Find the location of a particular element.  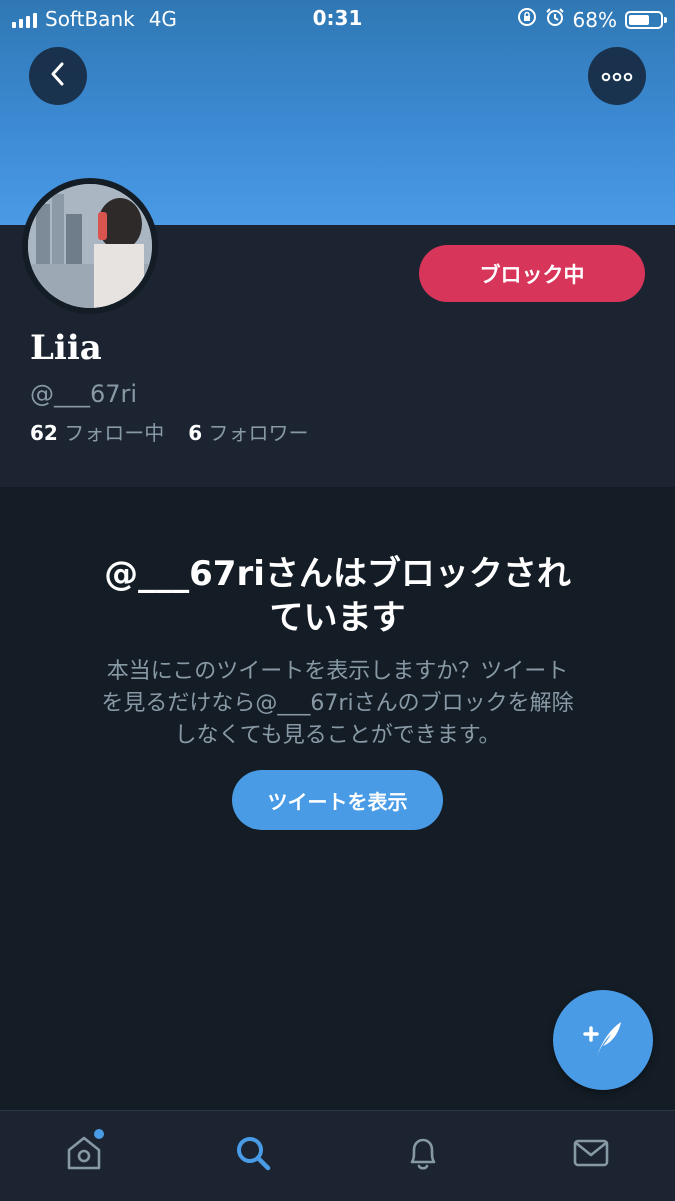

tab-bar is located at coordinates (337, 1155).